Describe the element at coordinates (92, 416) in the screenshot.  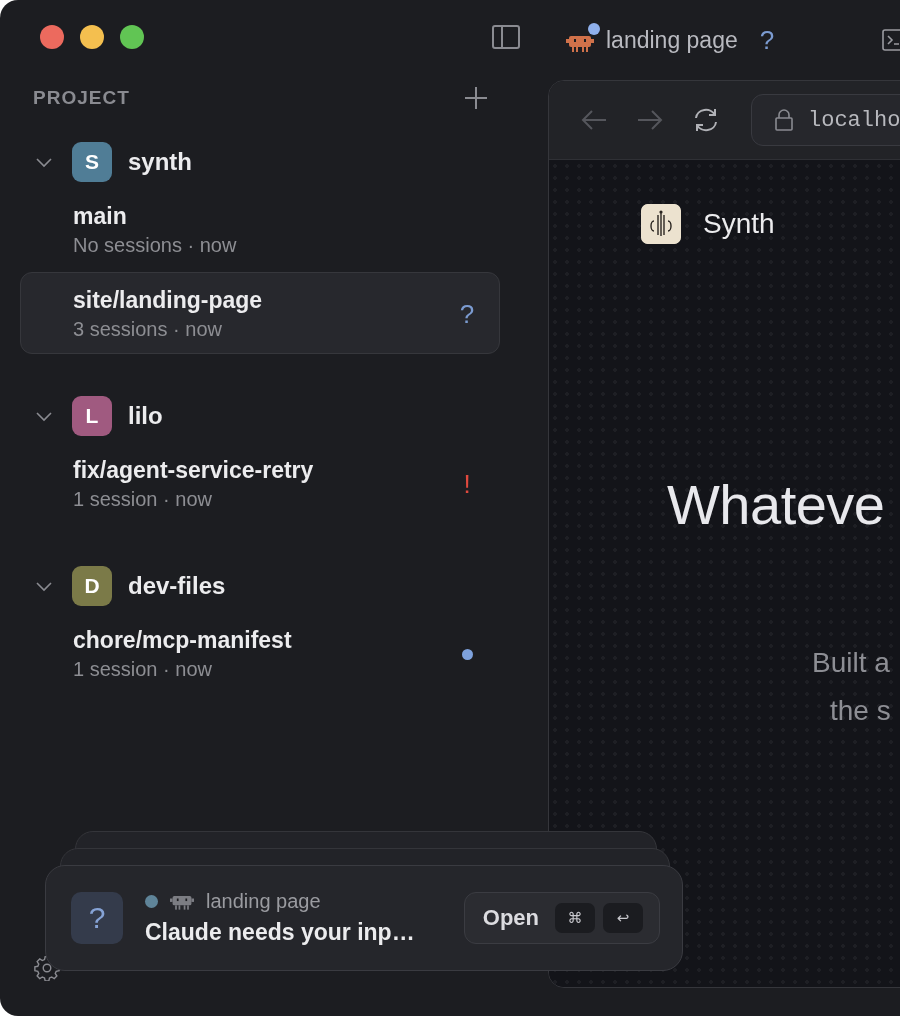
I see `project-avatar: L` at that location.